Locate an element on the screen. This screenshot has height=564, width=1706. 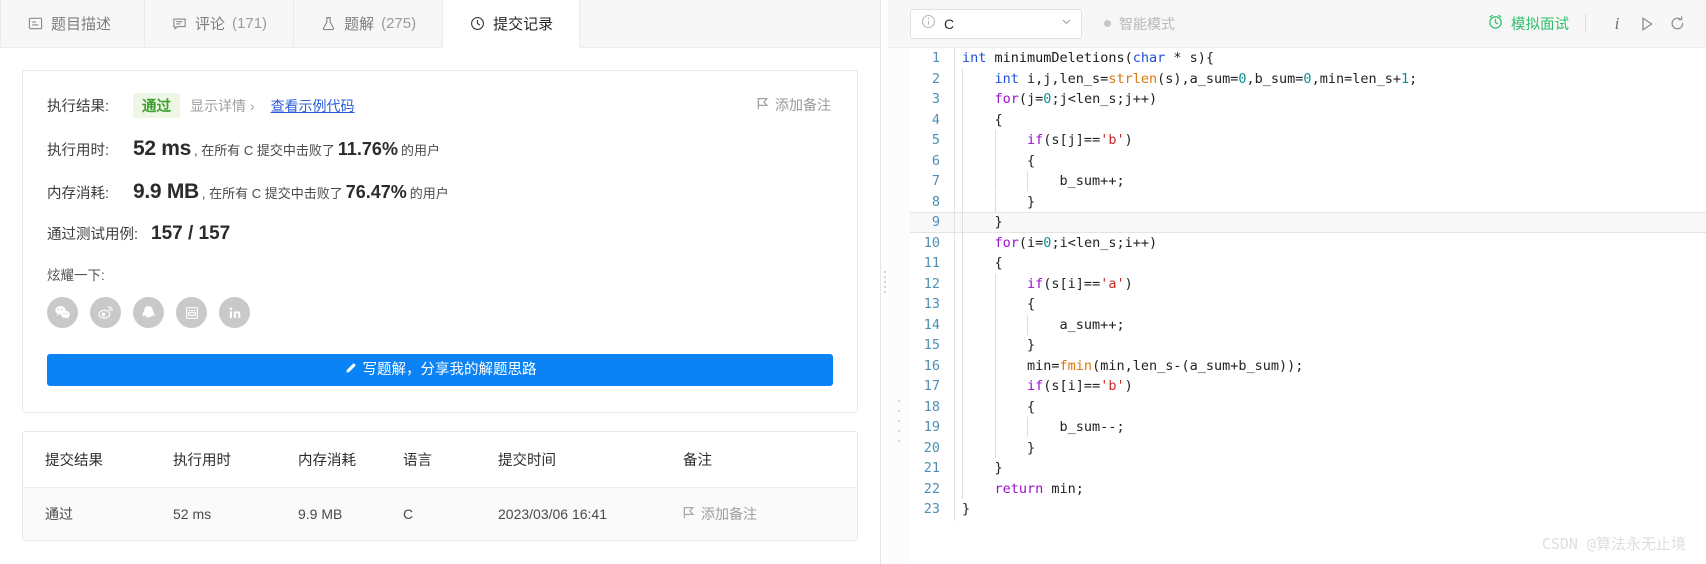
line-number: 9 is located at coordinates (935, 222).